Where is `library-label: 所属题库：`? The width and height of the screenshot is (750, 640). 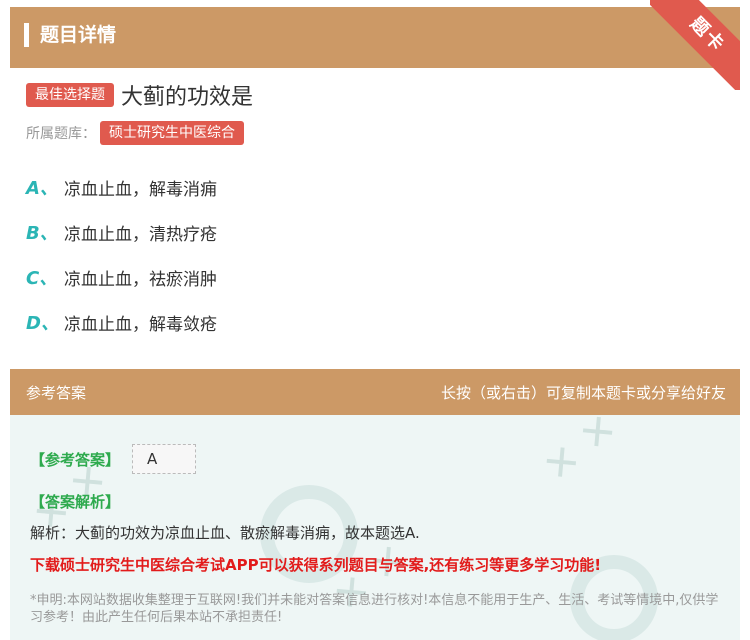
library-label: 所属题库： is located at coordinates (61, 134).